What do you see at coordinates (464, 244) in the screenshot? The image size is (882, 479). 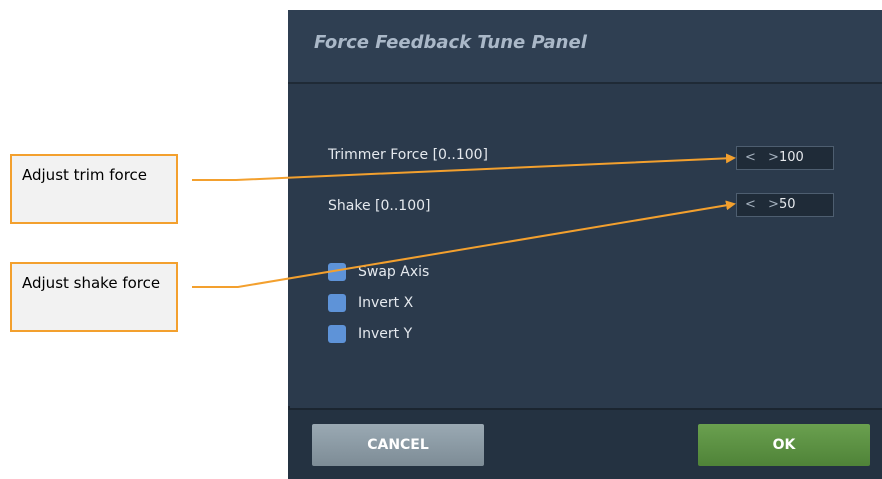 I see `shake-callout-arrow` at bounding box center [464, 244].